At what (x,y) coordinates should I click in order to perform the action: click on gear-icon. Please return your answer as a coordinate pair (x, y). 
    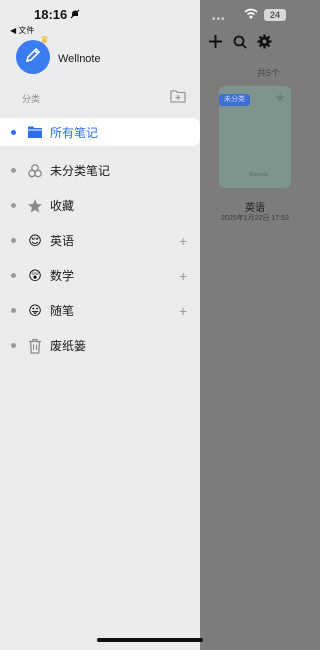
    Looking at the image, I should click on (264, 44).